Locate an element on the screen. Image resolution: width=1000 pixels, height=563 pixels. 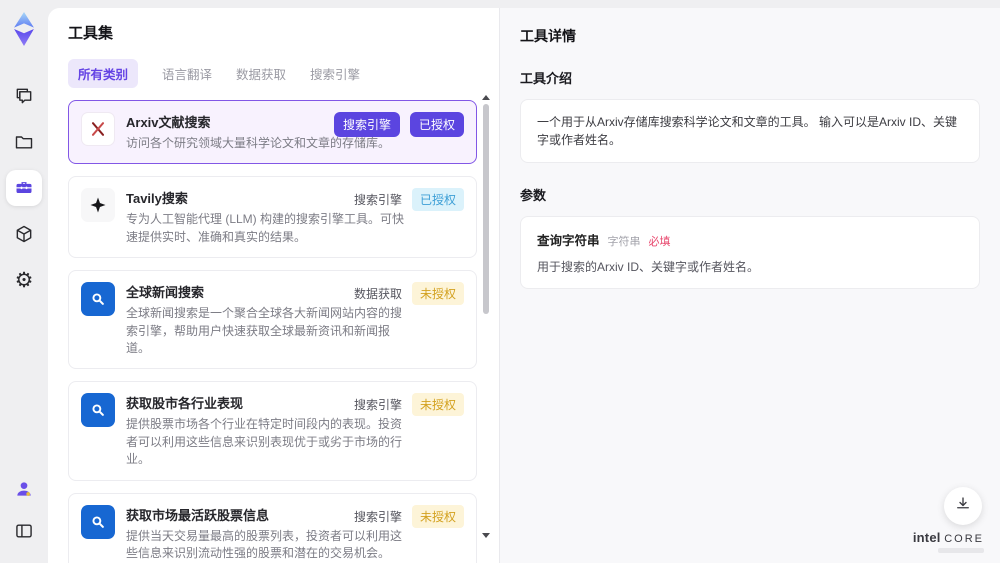
category-tabs: 所有类别 语言翻译 数据获取 搜索引擎 is located at coordinates (273, 73).